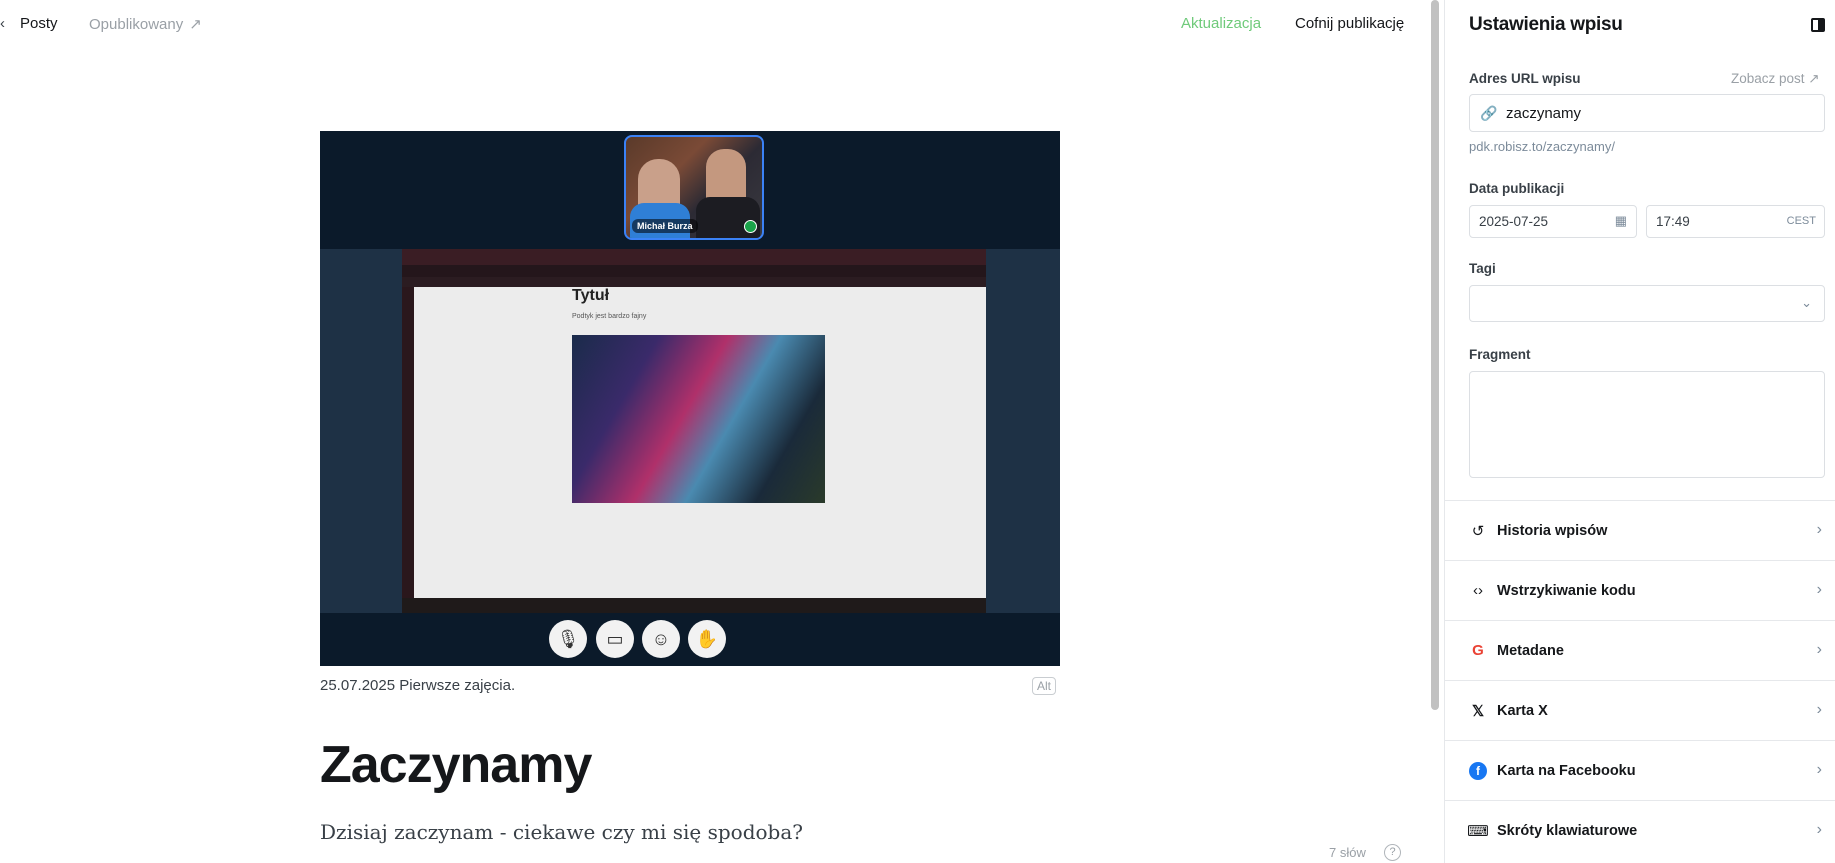 The width and height of the screenshot is (1835, 863). What do you see at coordinates (694, 282) in the screenshot?
I see `shared-bookmarks-bar` at bounding box center [694, 282].